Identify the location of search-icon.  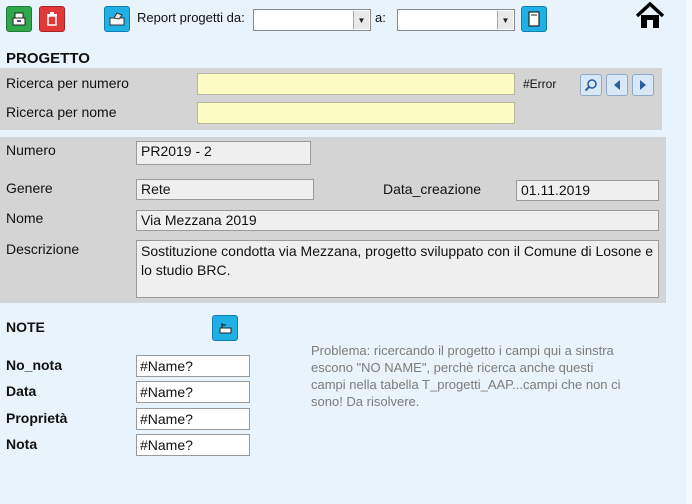
(590, 85).